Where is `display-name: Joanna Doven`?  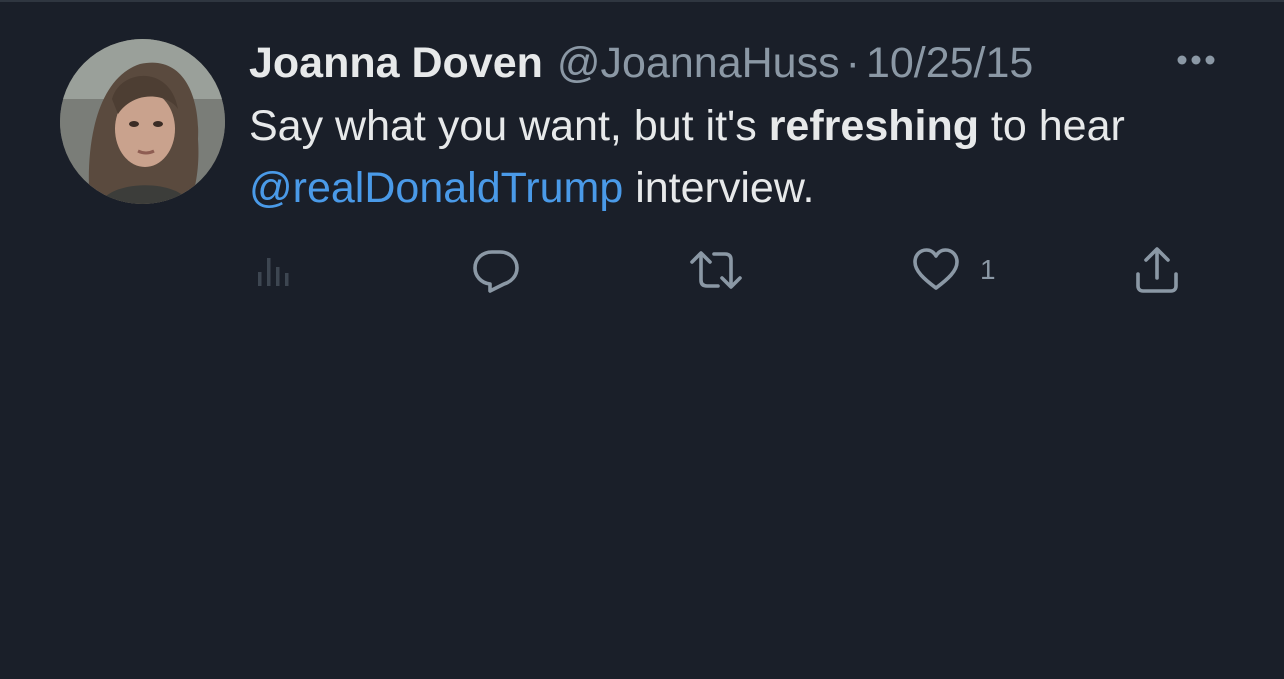 display-name: Joanna Doven is located at coordinates (396, 63).